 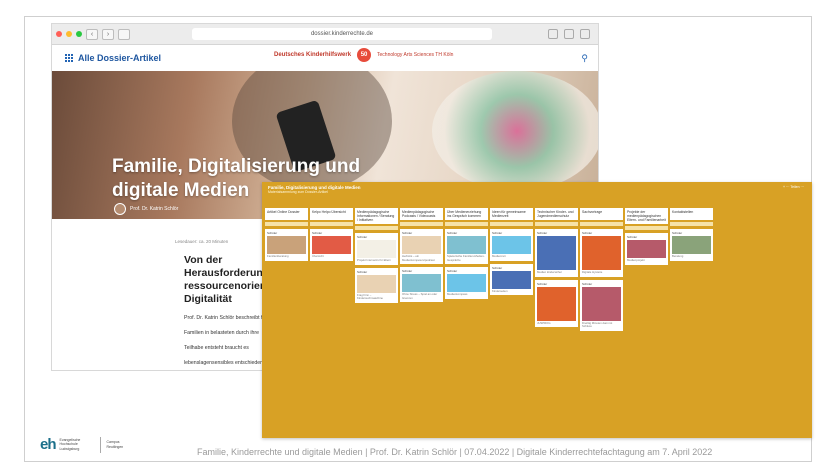 What do you see at coordinates (374, 260) in the screenshot?
I see `card-text: Projekt Internetzs für Eltern` at bounding box center [374, 260].